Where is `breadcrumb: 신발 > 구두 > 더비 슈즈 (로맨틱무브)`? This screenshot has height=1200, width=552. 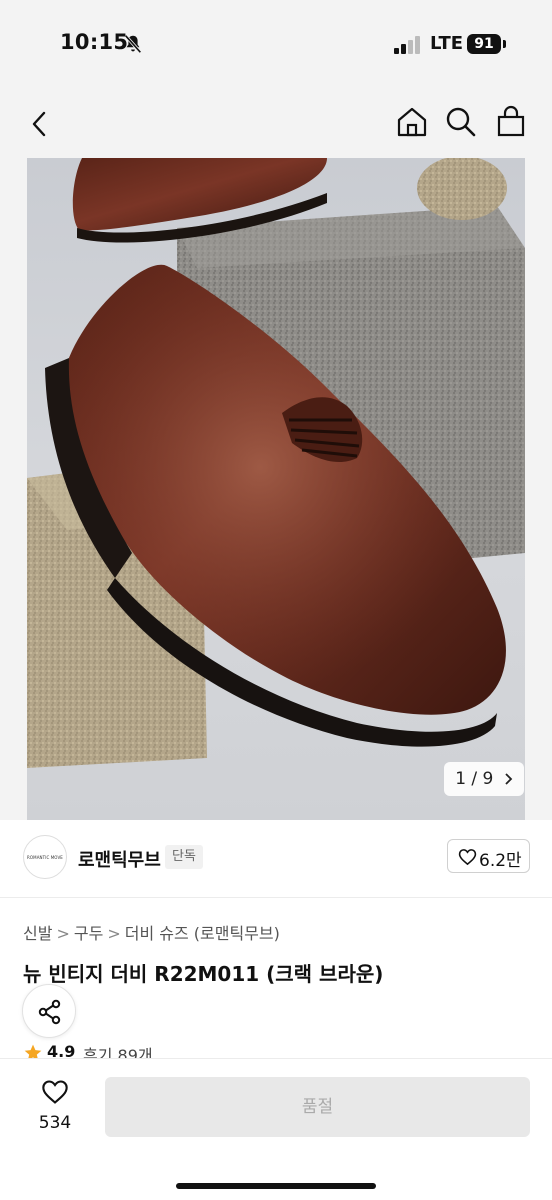
breadcrumb: 신발 > 구두 > 더비 슈즈 (로맨틱무브) is located at coordinates (151, 932).